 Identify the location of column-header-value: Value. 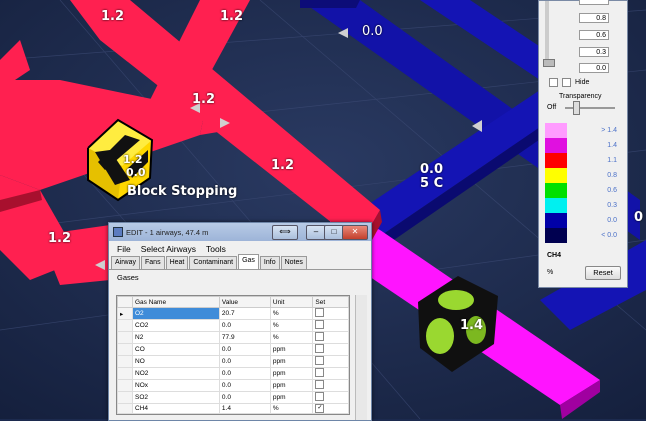
(244, 302).